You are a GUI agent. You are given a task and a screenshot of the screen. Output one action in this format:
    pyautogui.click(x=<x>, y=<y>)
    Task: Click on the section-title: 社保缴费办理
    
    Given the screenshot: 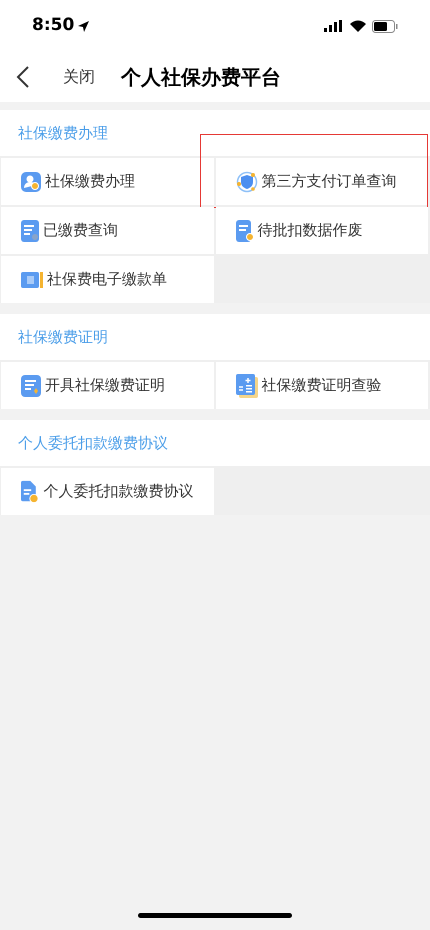 What is the action you would take?
    pyautogui.click(x=63, y=133)
    